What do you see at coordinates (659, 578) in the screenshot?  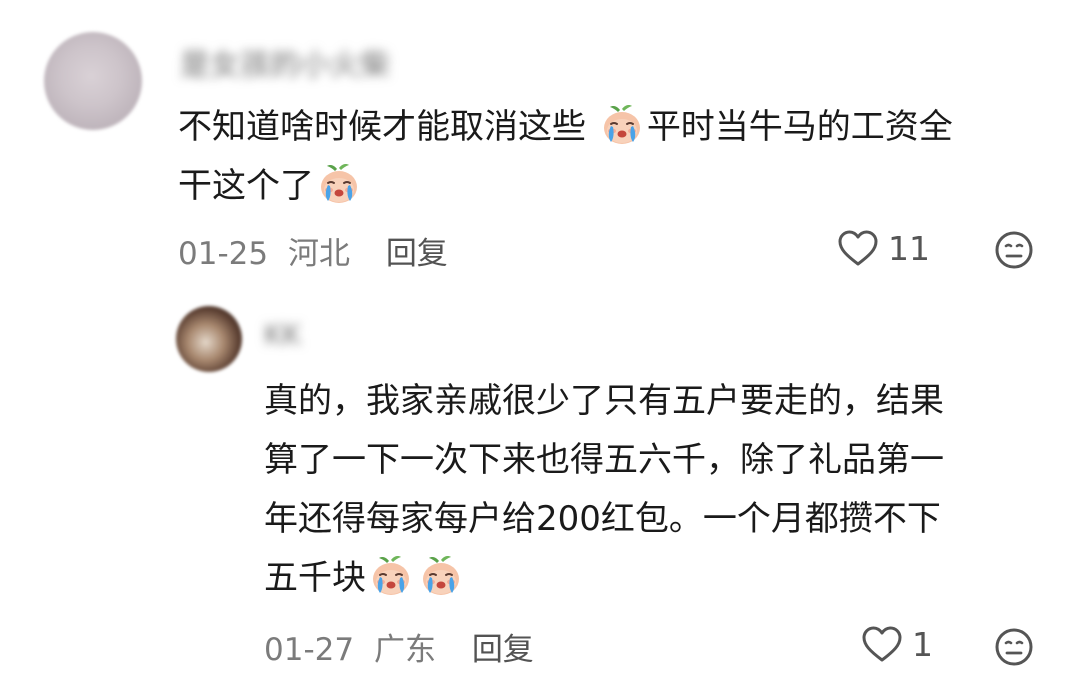 I see `comment-line: 五千块` at bounding box center [659, 578].